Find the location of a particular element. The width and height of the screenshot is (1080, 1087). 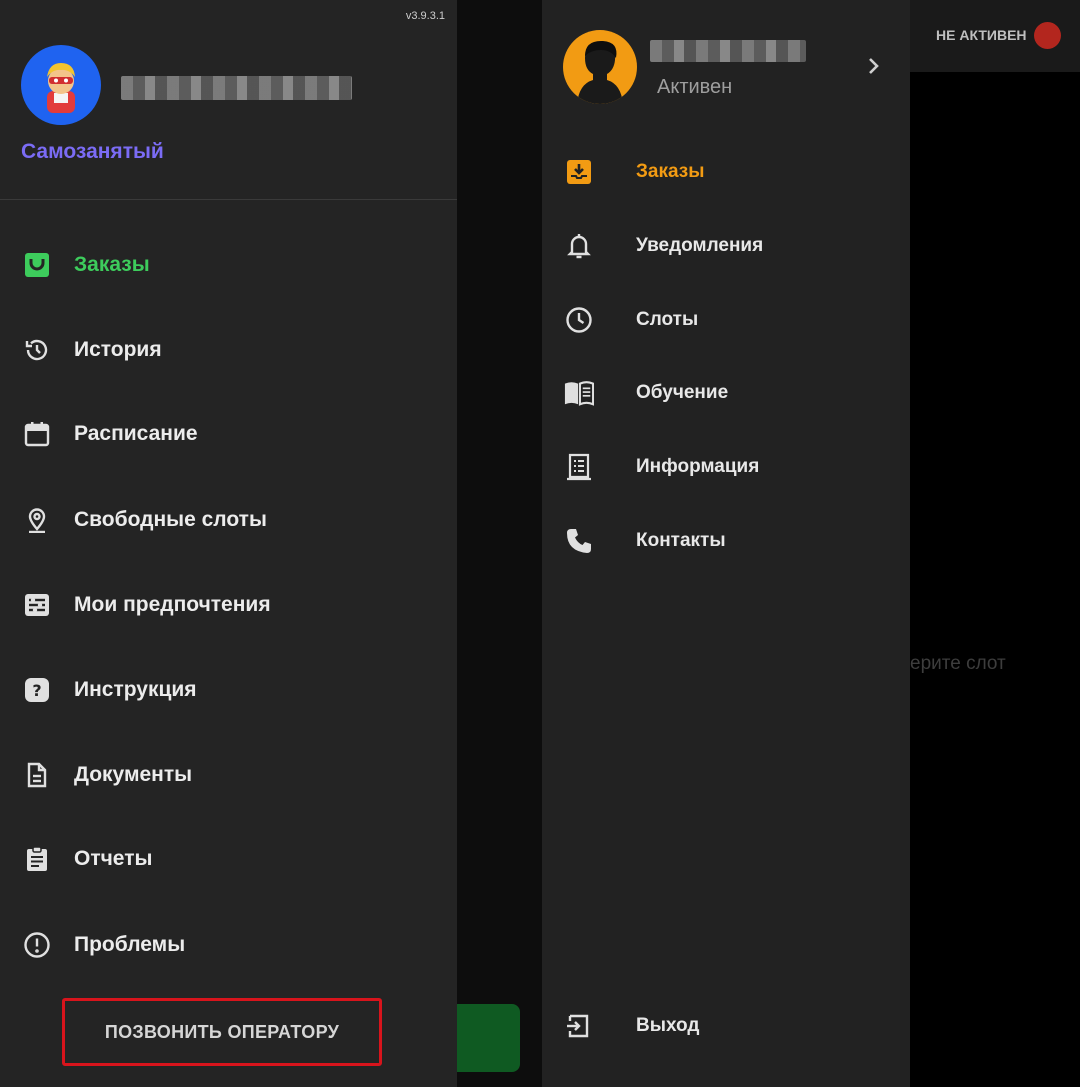

menu-item-label: История is located at coordinates (118, 349).